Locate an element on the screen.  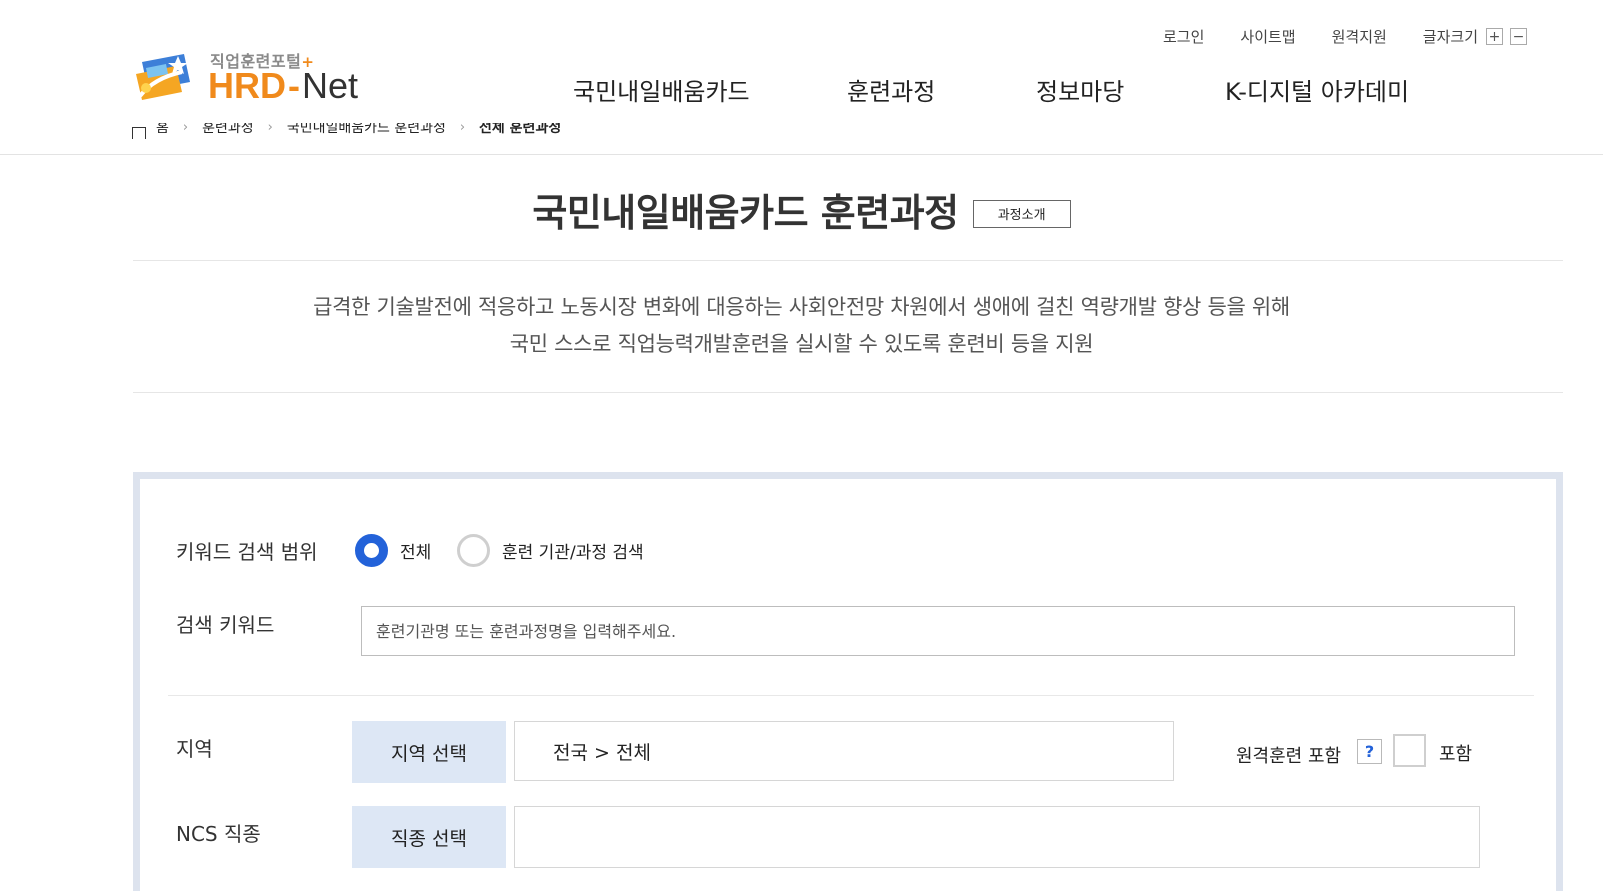
radio-unchecked-icon is located at coordinates (473, 550).